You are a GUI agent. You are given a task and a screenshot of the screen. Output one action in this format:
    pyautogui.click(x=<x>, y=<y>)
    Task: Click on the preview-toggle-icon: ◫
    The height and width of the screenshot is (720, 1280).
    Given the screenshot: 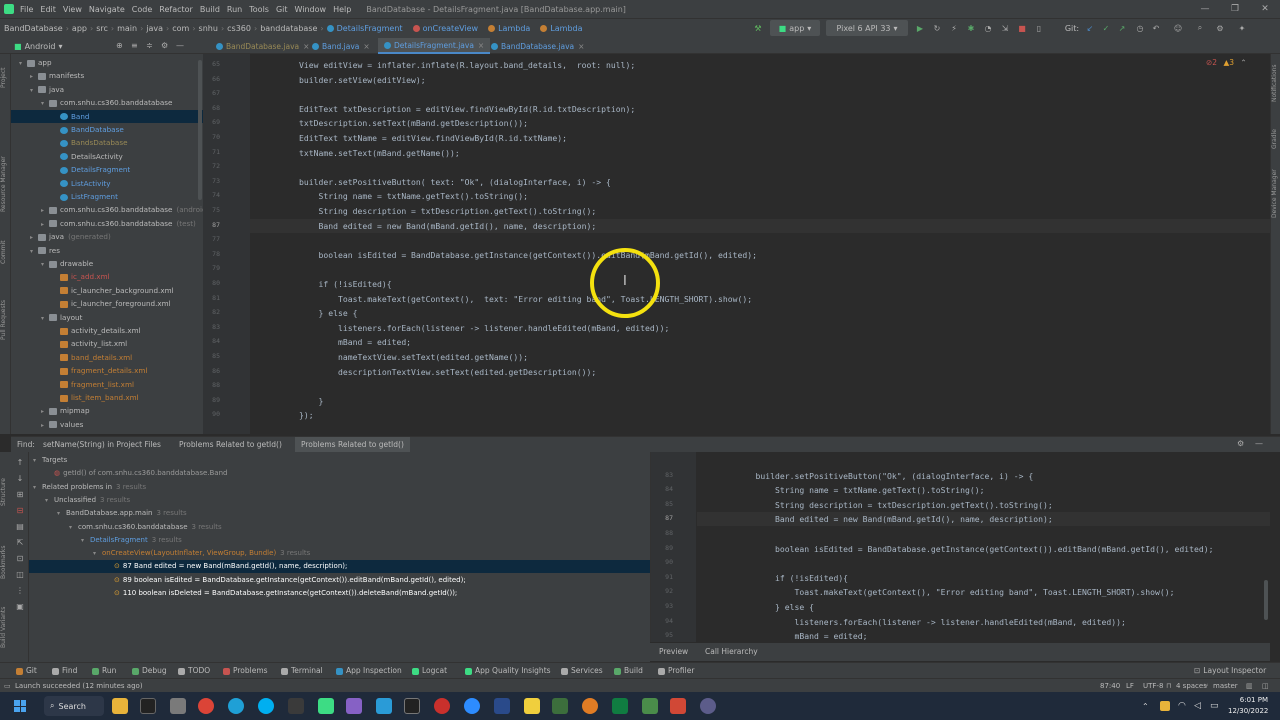 What is the action you would take?
    pyautogui.click(x=20, y=575)
    